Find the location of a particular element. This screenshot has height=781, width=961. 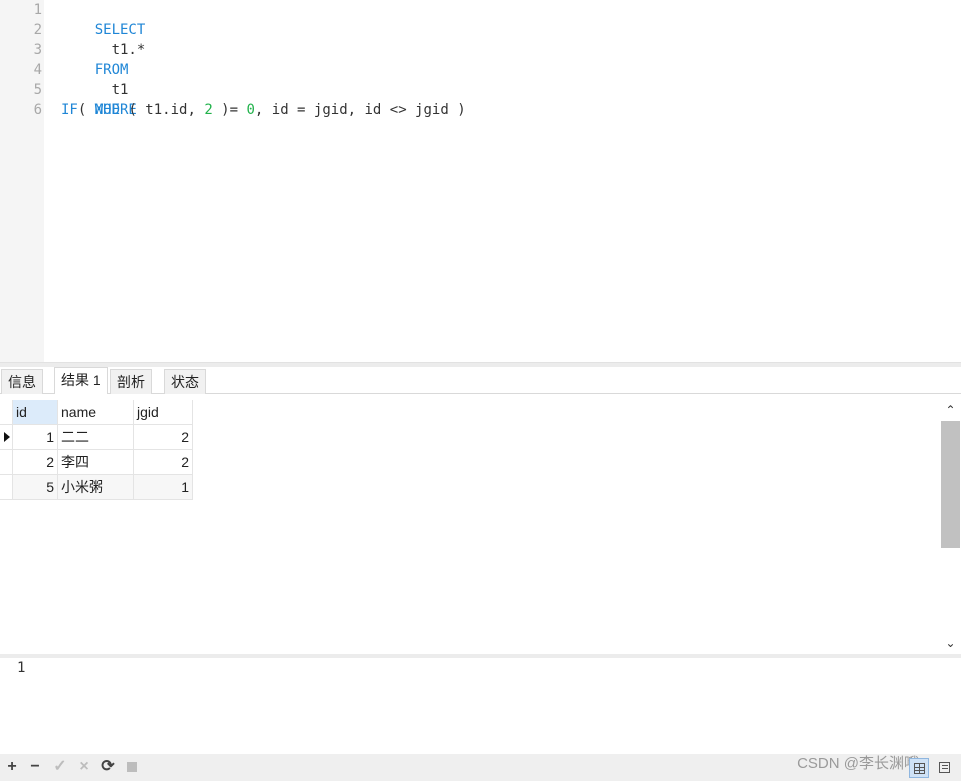

tab-profile: 剖析 is located at coordinates (131, 381).